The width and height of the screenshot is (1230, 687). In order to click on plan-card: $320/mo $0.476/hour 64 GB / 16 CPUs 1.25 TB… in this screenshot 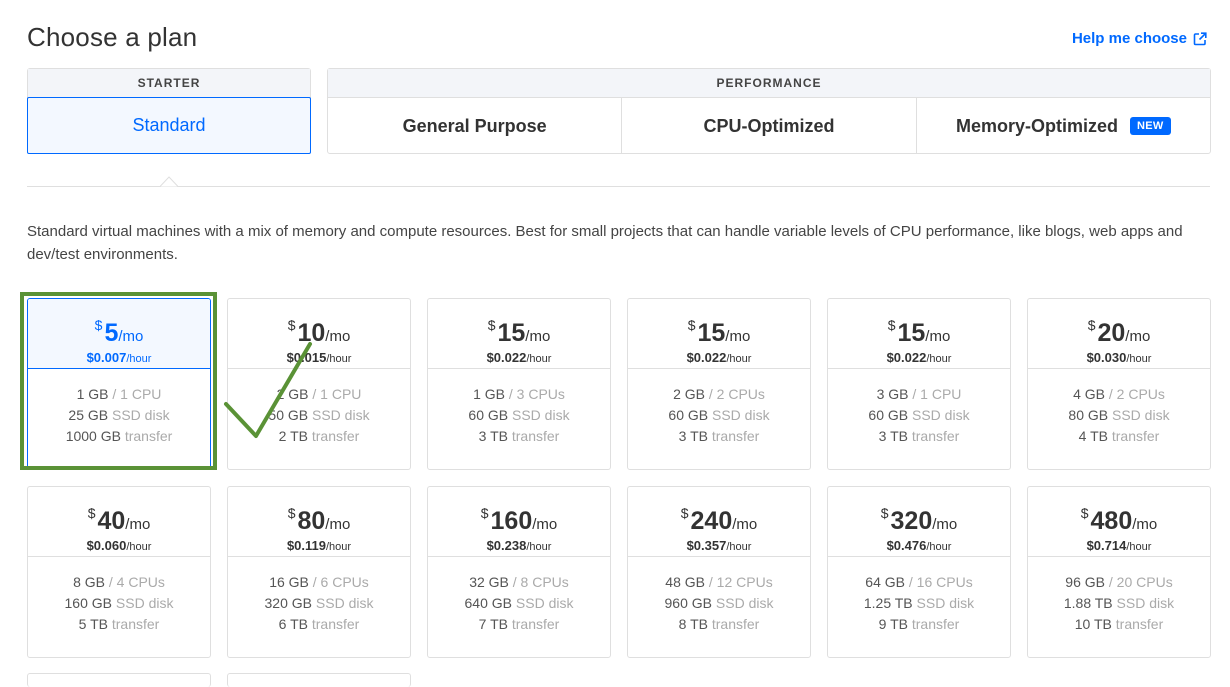, I will do `click(919, 572)`.